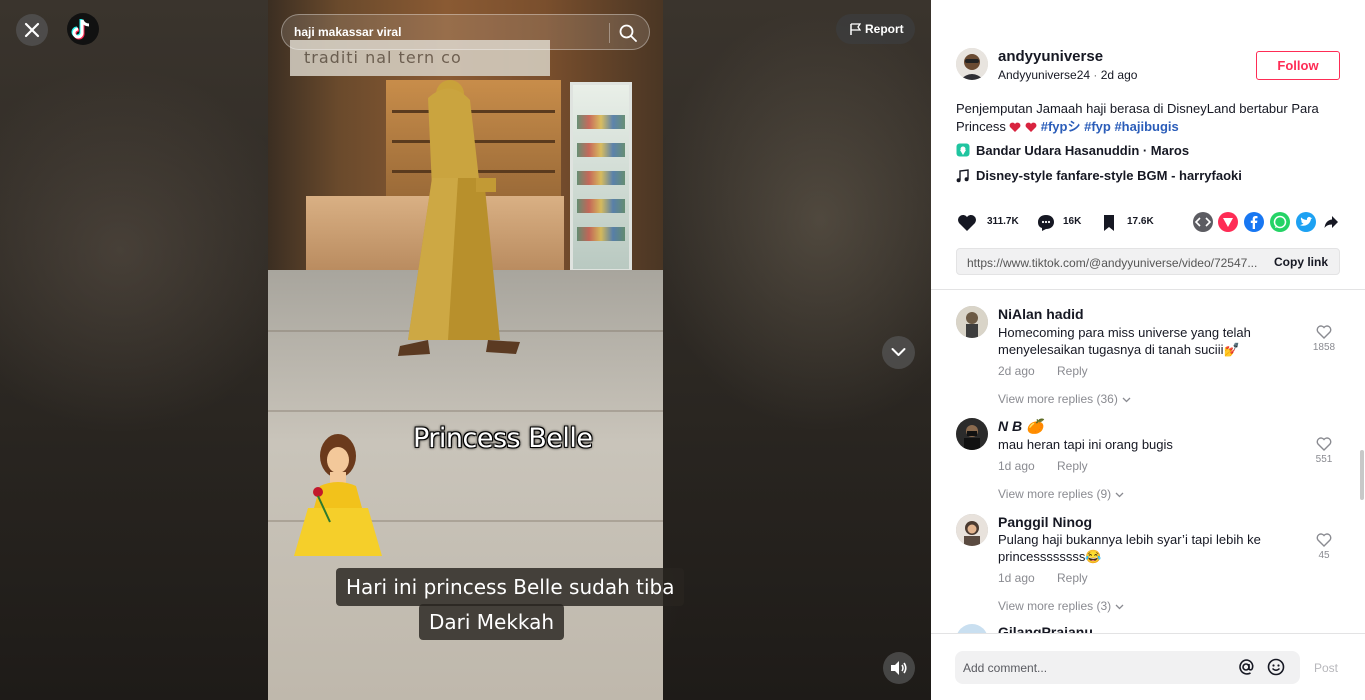  I want to click on commenter-name: Panggil Ninog, so click(1045, 522).